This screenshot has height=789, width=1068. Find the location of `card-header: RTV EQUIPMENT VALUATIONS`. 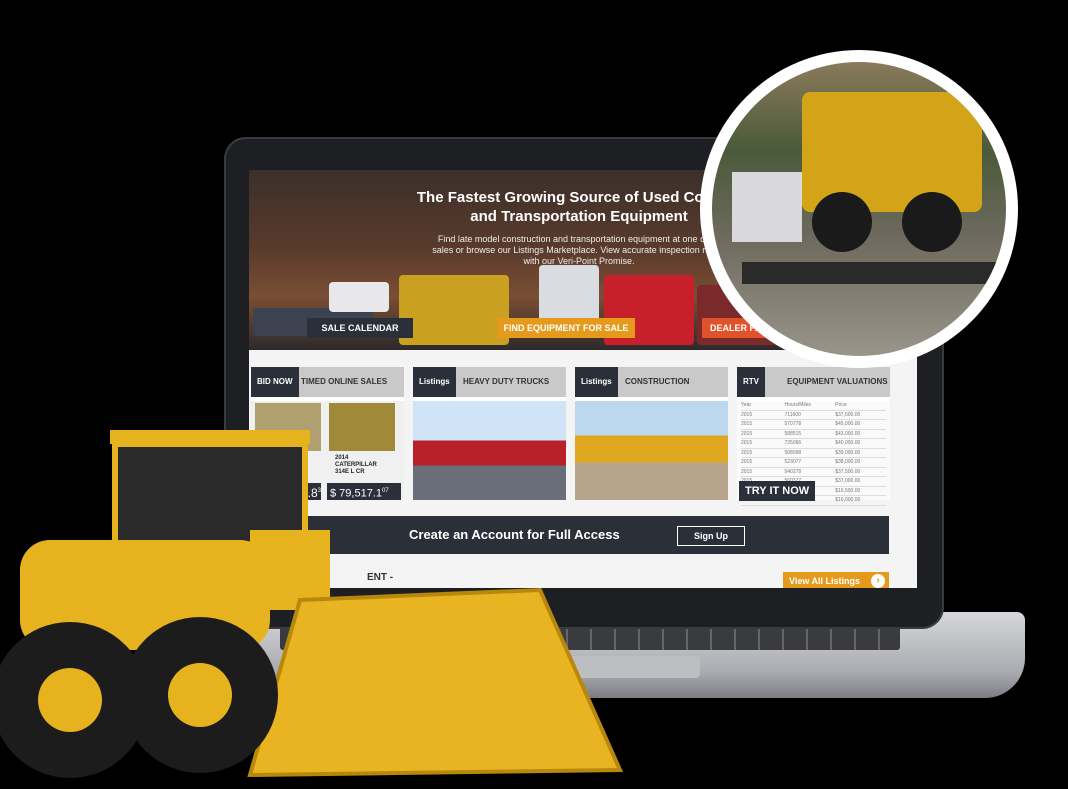

card-header: RTV EQUIPMENT VALUATIONS is located at coordinates (813, 382).